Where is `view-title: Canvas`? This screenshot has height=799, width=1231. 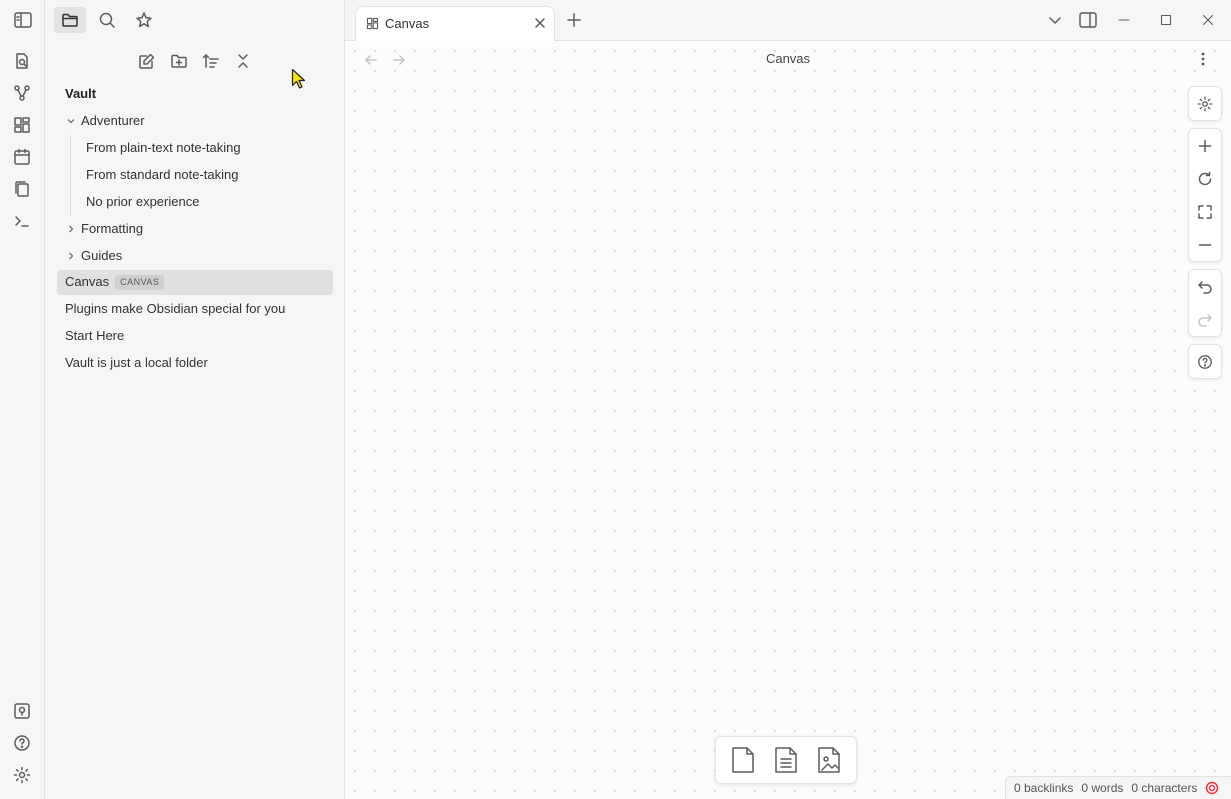
view-title: Canvas is located at coordinates (788, 58).